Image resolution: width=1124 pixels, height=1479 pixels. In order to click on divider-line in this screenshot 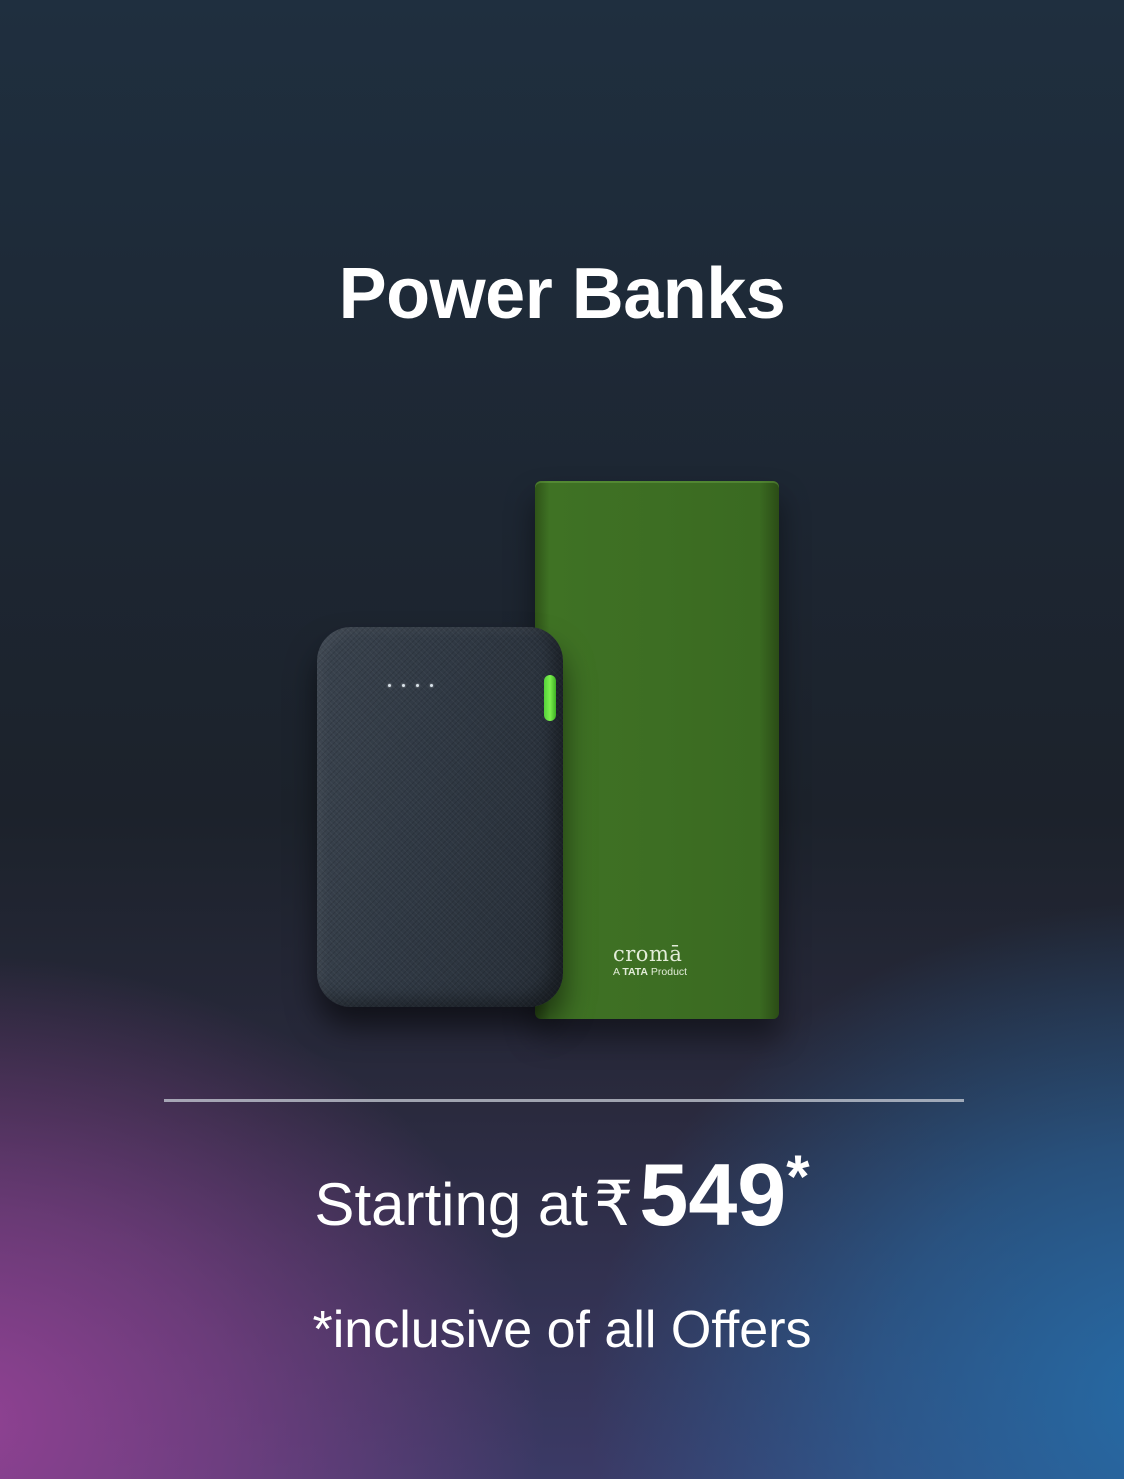, I will do `click(564, 1100)`.